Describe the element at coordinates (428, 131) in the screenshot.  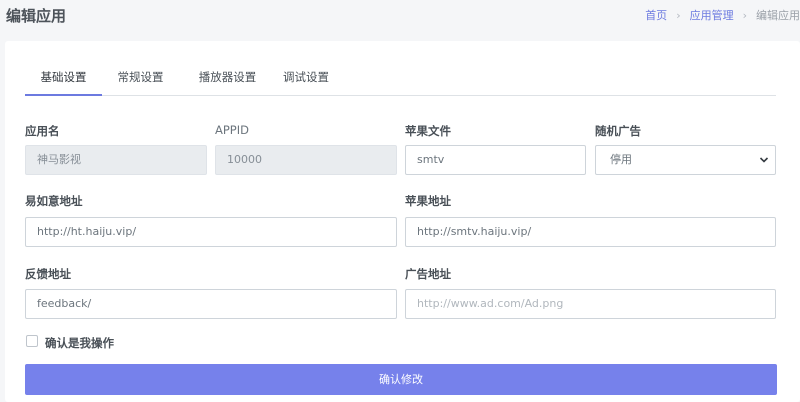
I see `apple-file-label: 苹果文件` at that location.